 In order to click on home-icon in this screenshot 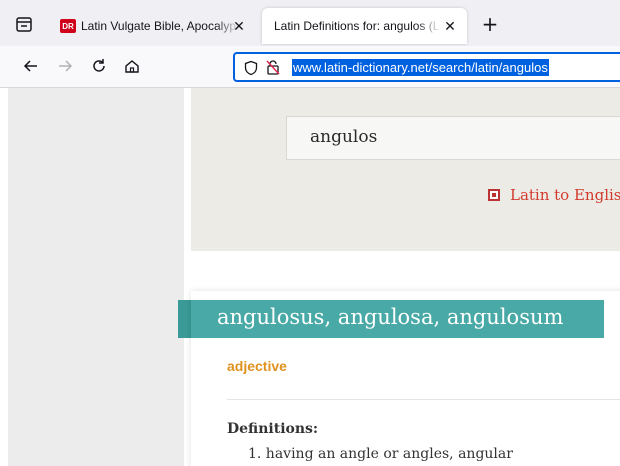, I will do `click(132, 67)`.